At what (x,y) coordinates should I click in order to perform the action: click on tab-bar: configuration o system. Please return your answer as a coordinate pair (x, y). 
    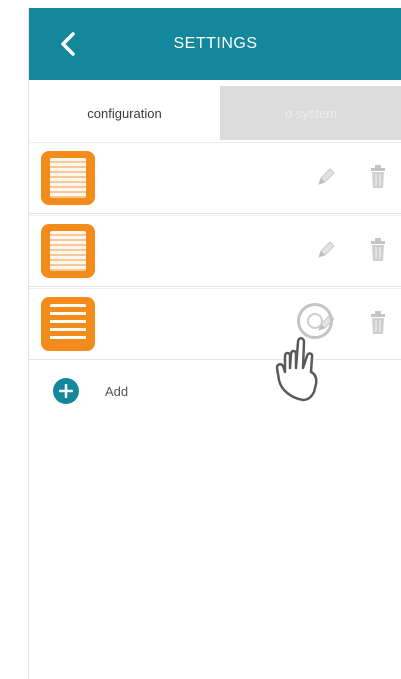
    Looking at the image, I should click on (215, 113).